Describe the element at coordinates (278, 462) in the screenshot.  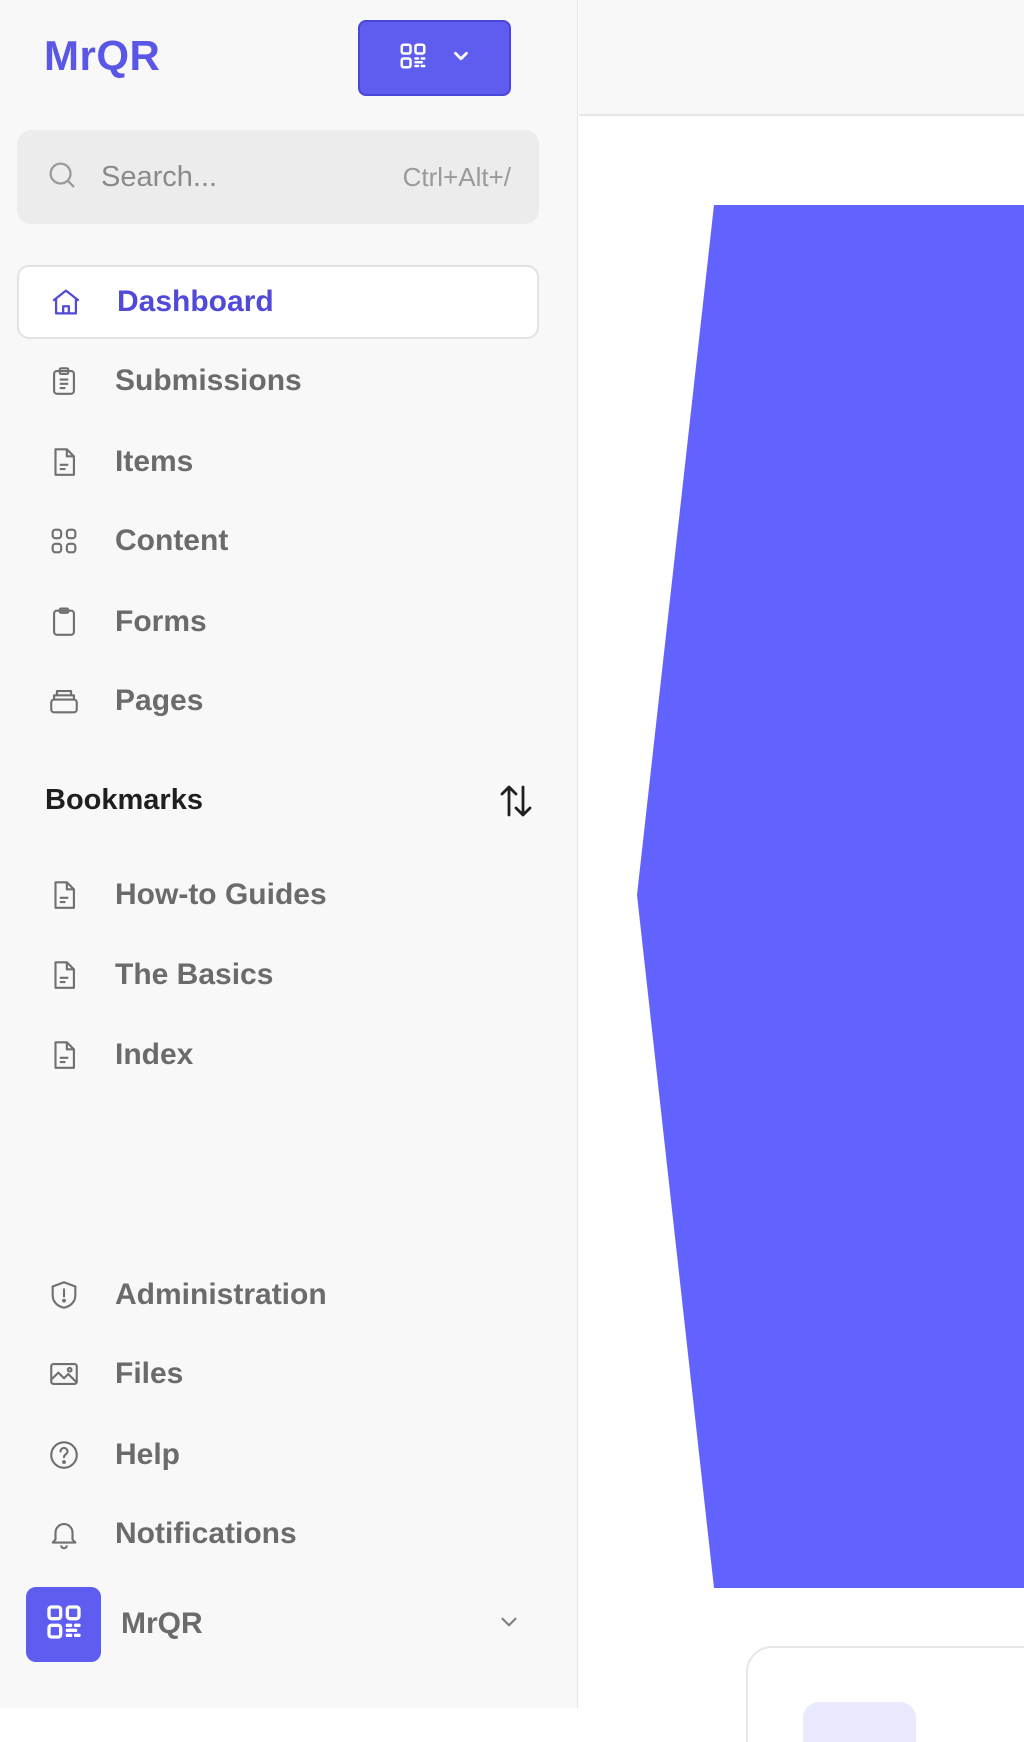
I see `nav-item-items: Items` at that location.